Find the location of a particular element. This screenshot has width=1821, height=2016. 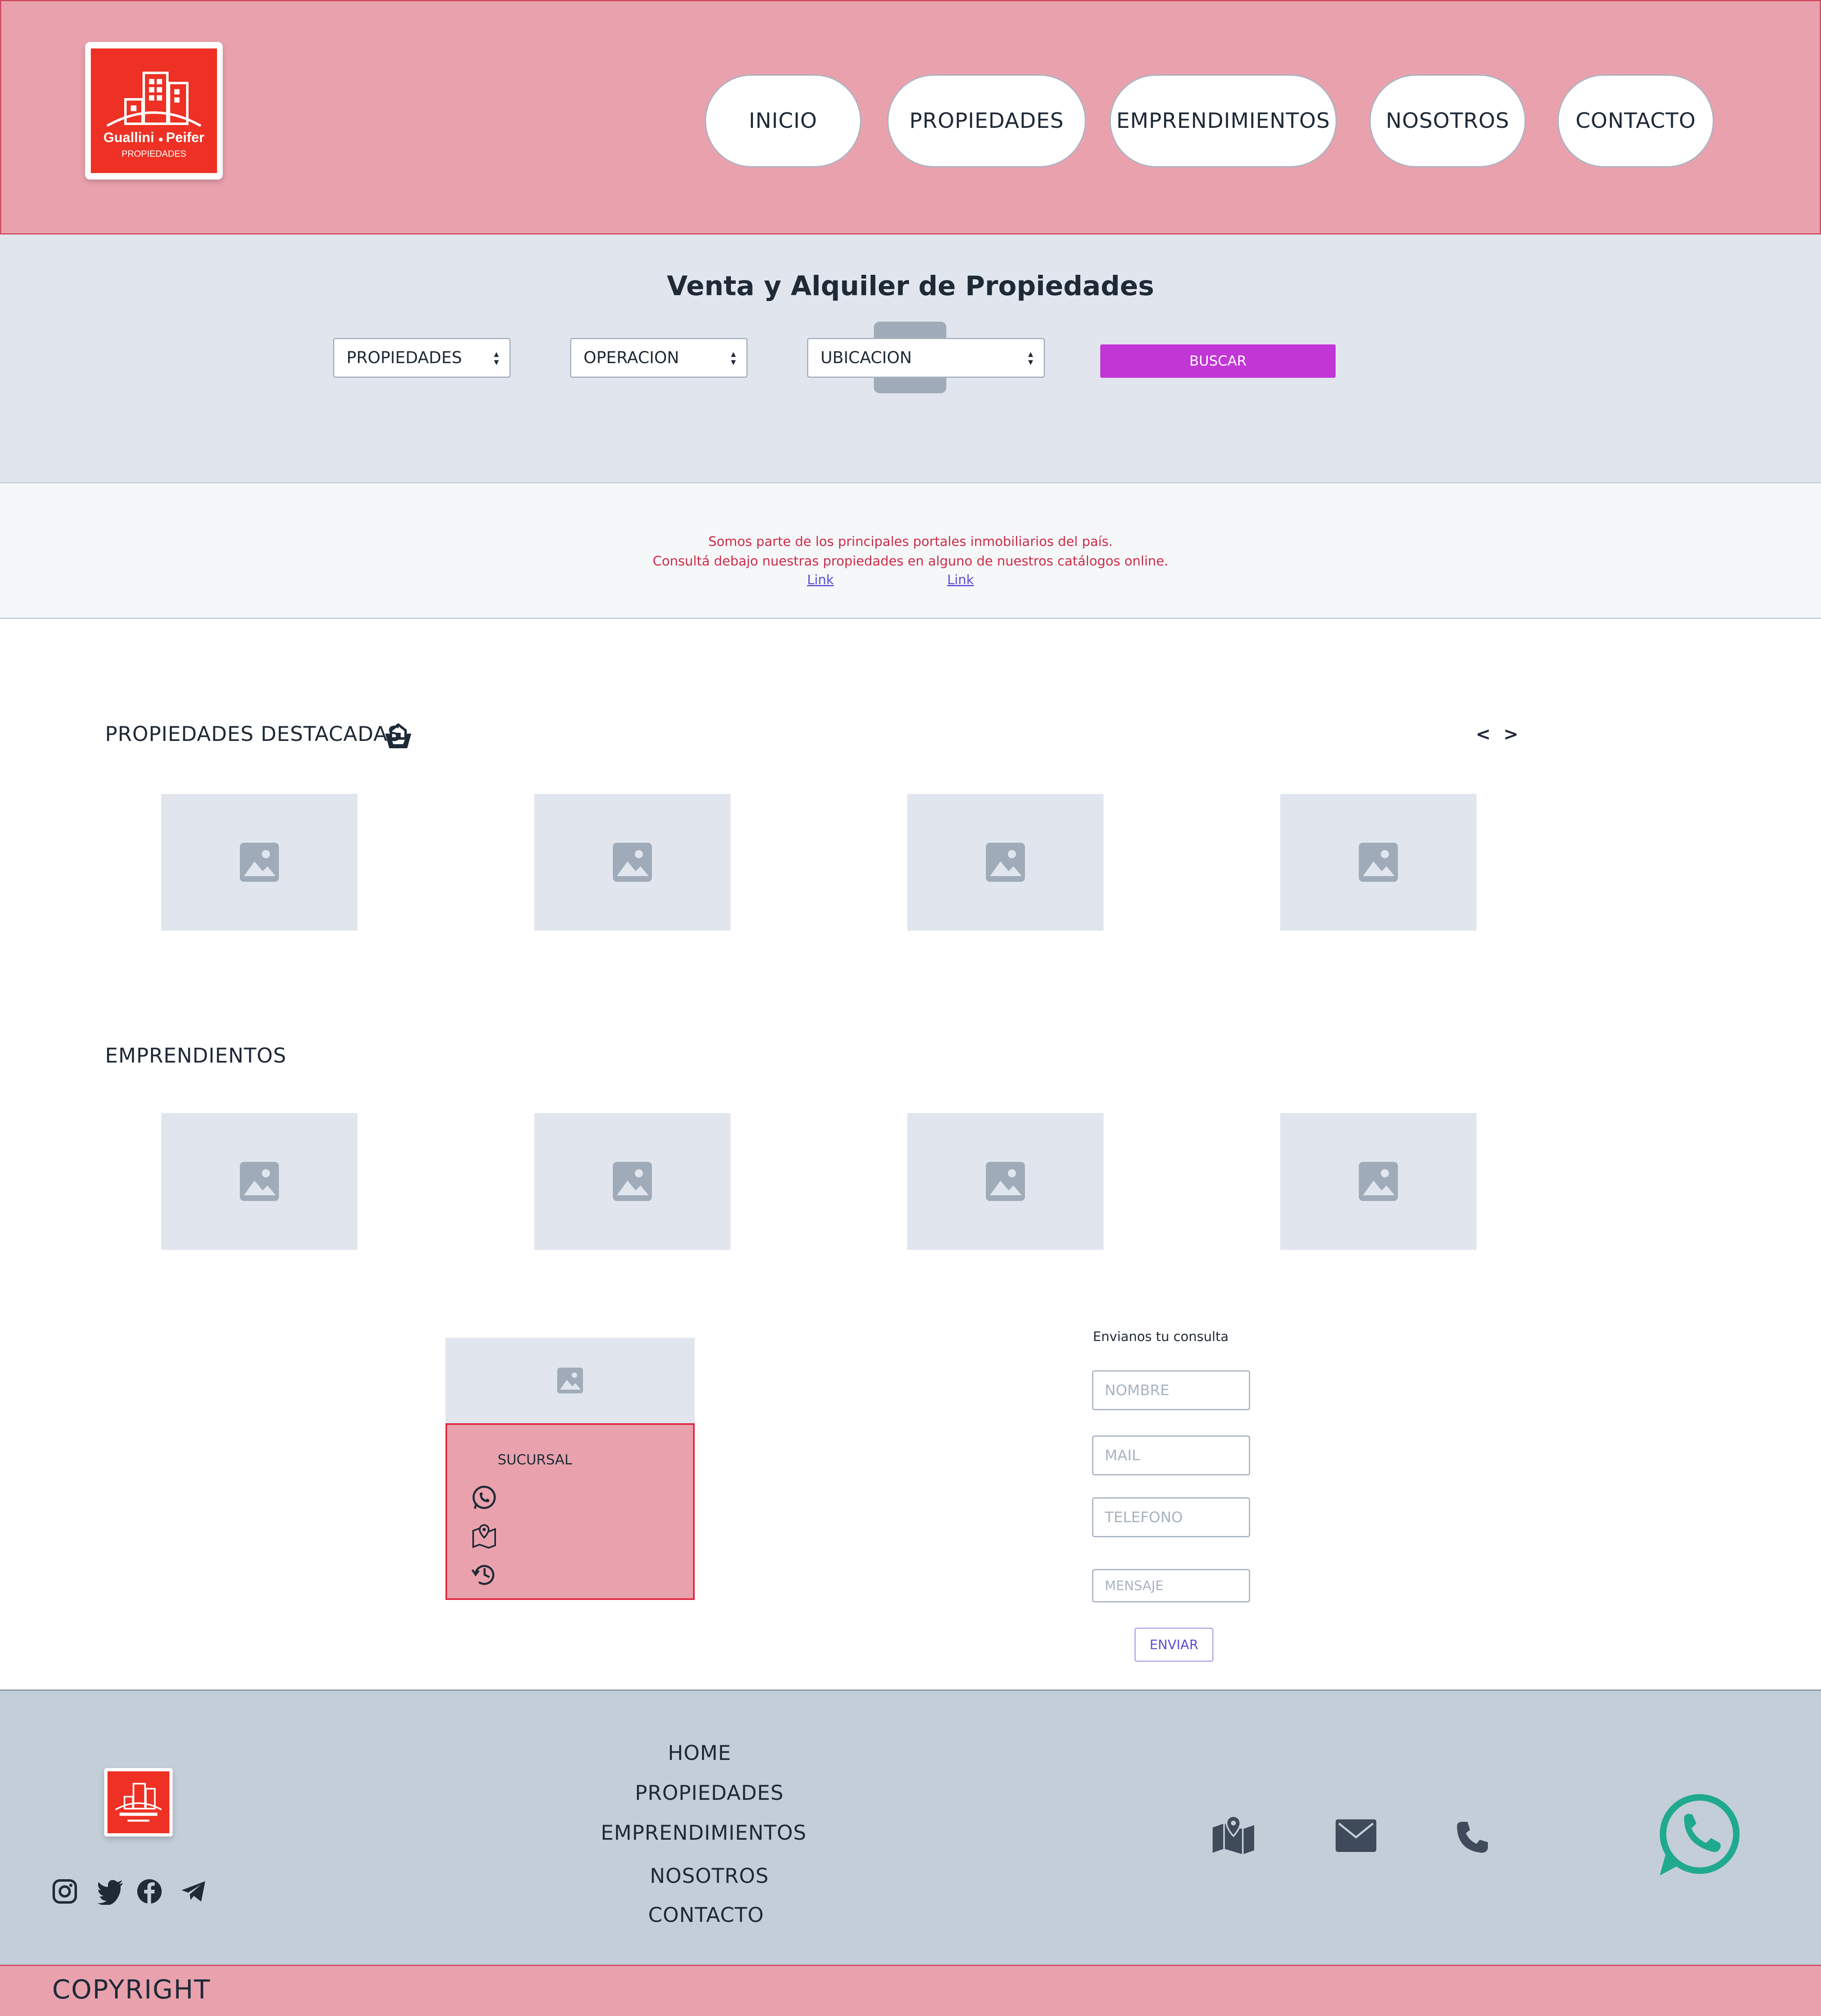

nav-propiedades: PROPIEDADES is located at coordinates (986, 121).